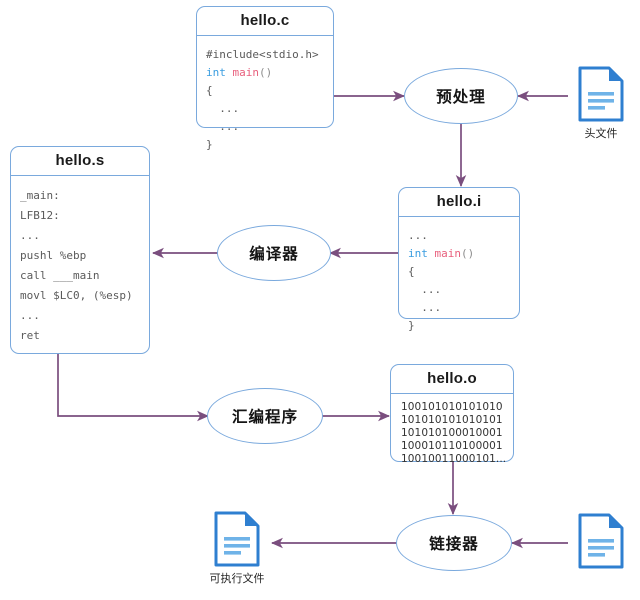 Image resolution: width=640 pixels, height=600 pixels. What do you see at coordinates (452, 407) in the screenshot?
I see `binary-line: 100101010101010` at bounding box center [452, 407].